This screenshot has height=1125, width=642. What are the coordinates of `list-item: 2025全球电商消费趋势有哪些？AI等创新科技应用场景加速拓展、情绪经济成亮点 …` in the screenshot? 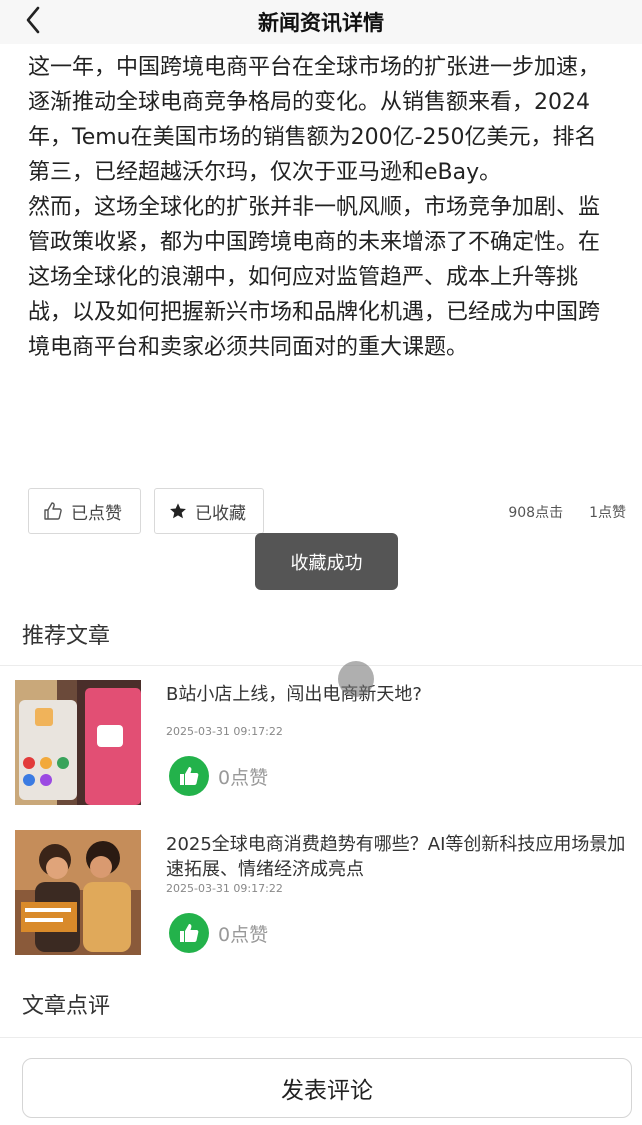 It's located at (325, 893).